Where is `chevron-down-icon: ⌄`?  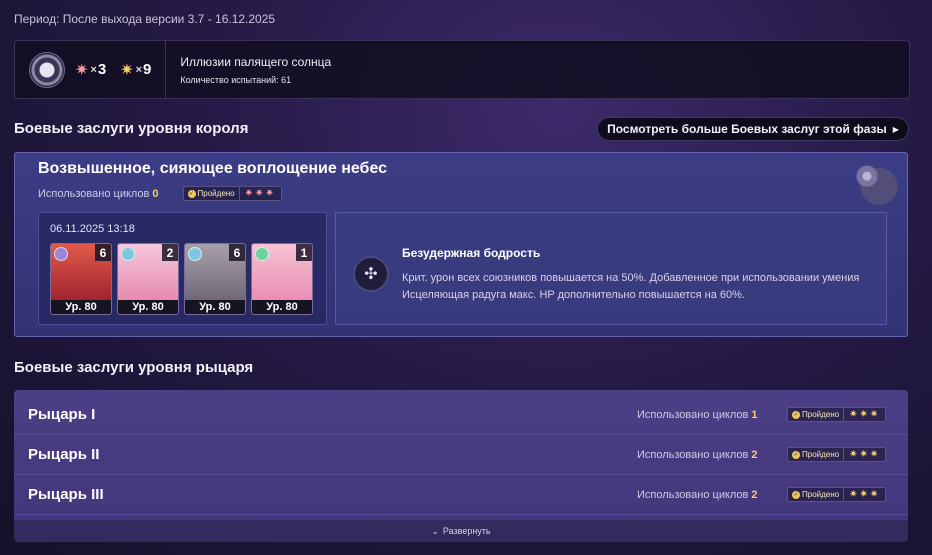
chevron-down-icon: ⌄ is located at coordinates (435, 530).